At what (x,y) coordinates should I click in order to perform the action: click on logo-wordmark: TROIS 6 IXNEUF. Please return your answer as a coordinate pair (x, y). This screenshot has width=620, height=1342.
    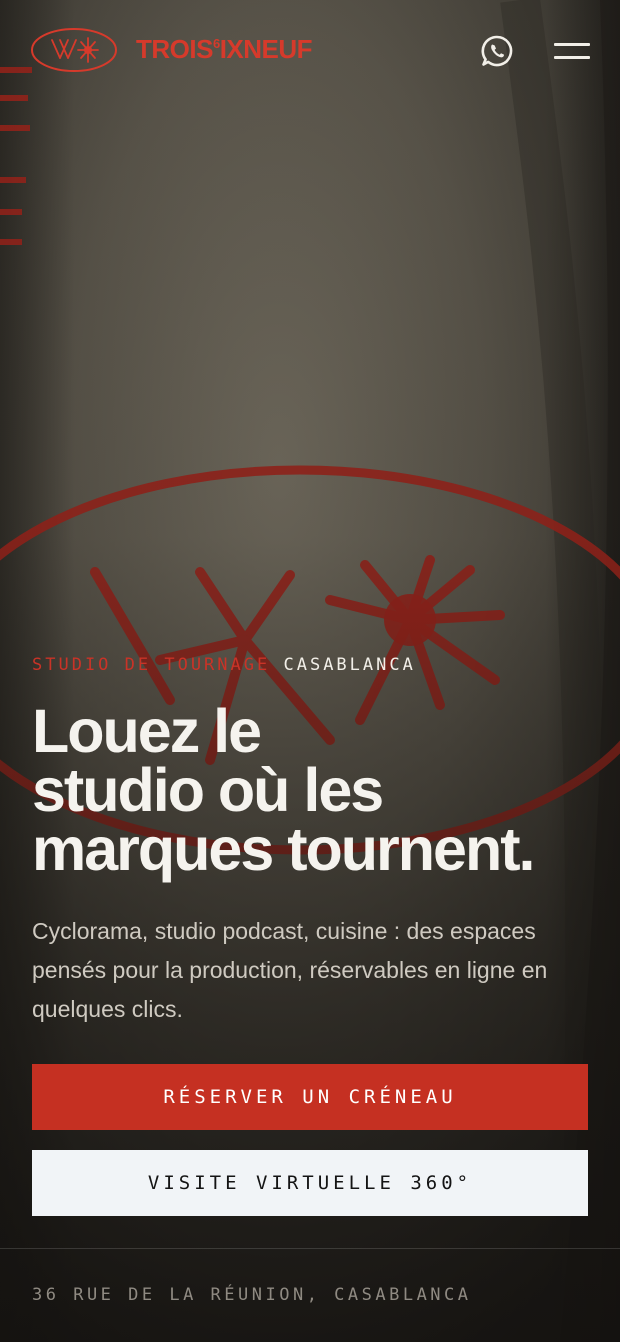
    Looking at the image, I should click on (224, 49).